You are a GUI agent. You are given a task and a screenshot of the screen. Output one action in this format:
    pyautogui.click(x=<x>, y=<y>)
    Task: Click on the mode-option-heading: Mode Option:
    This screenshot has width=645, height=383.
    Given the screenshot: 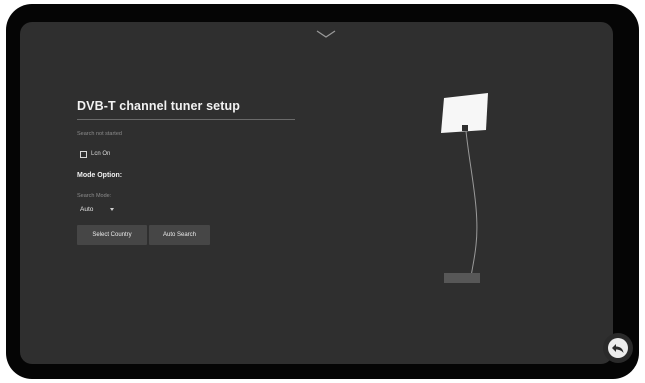 What is the action you would take?
    pyautogui.click(x=100, y=175)
    